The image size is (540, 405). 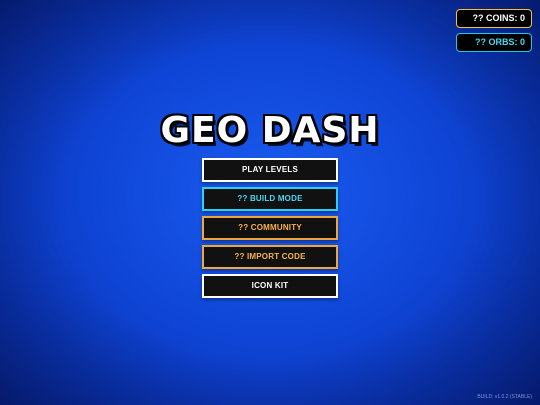 I want to click on coins-counter: ?? COINS: 0, so click(x=494, y=18).